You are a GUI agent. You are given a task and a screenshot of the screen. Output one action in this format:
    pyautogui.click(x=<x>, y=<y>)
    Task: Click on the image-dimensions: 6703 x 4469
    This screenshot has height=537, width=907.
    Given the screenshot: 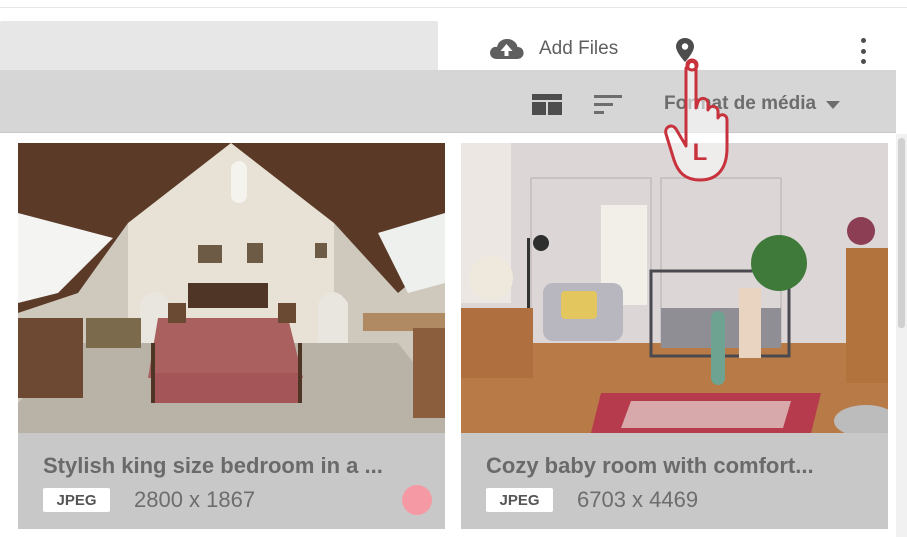 What is the action you would take?
    pyautogui.click(x=638, y=499)
    